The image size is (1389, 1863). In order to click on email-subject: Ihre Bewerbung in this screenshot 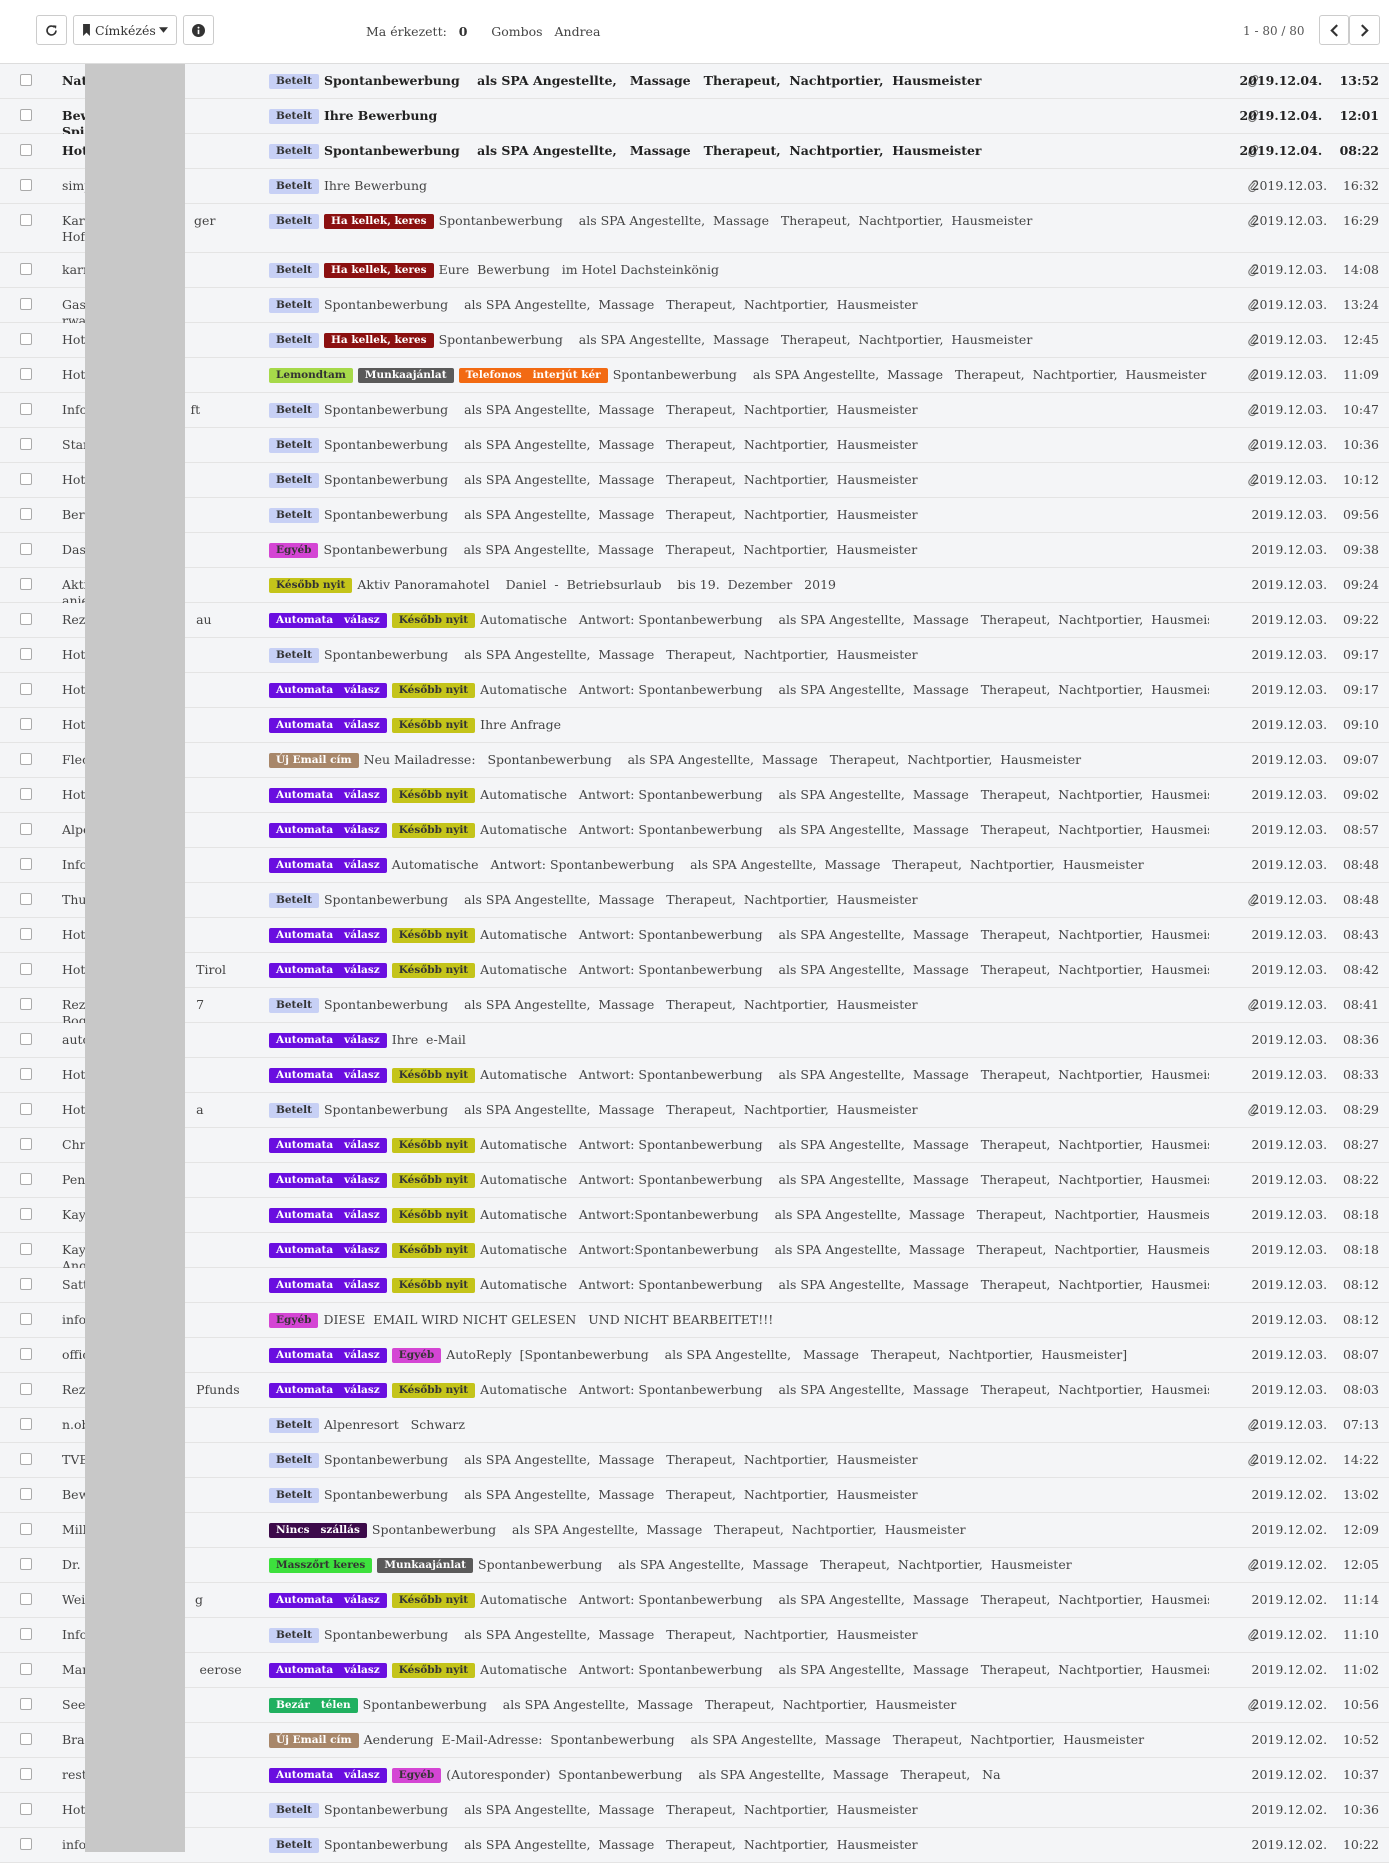, I will do `click(380, 115)`.